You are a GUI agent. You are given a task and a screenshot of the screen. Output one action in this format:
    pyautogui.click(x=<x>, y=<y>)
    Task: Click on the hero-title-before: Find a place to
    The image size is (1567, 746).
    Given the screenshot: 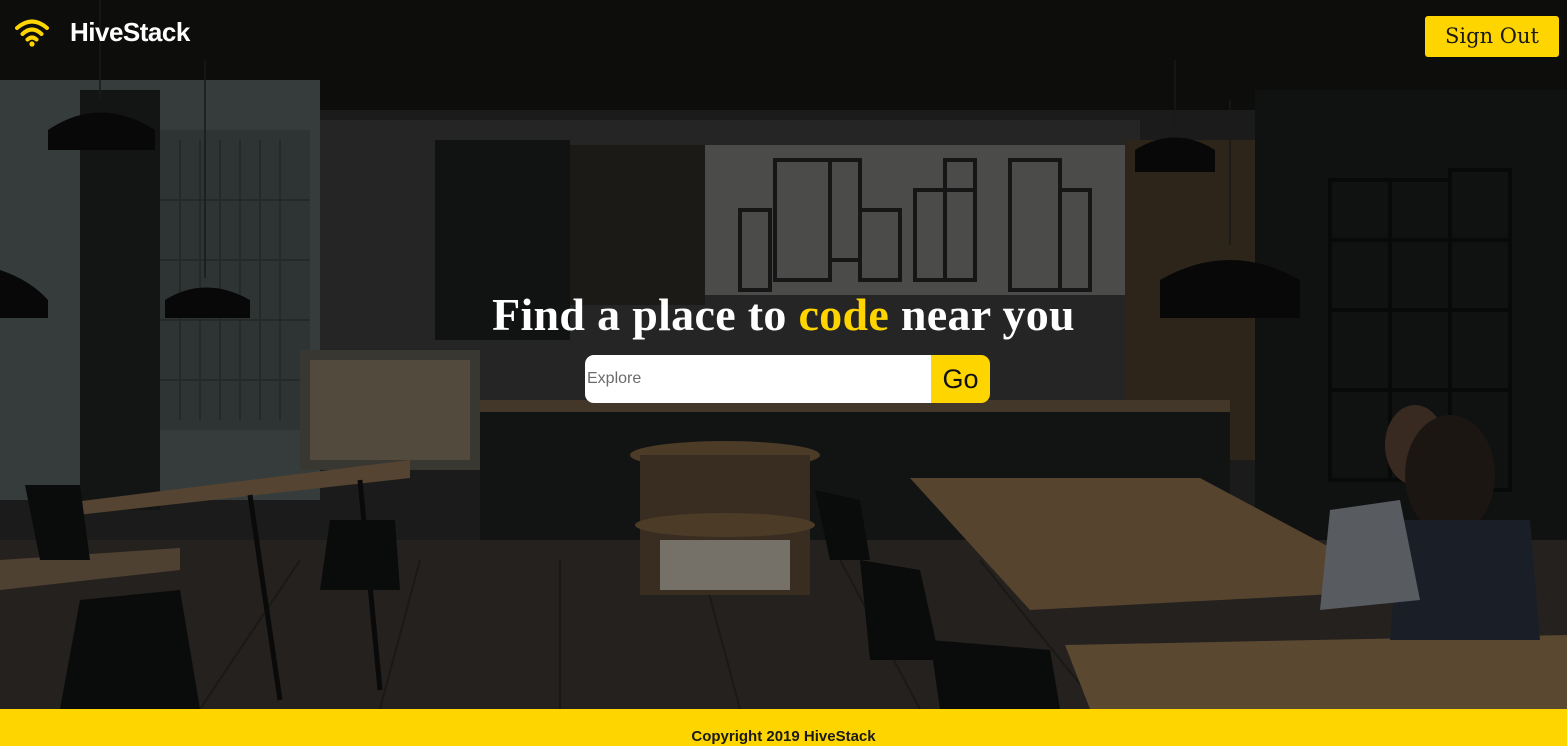 What is the action you would take?
    pyautogui.click(x=645, y=314)
    